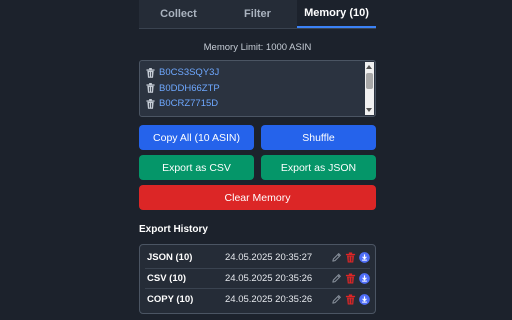 The width and height of the screenshot is (512, 320). I want to click on asin-list-box: B0CS3SQY3J B0DDH66ZTP B0CRZ7715D, so click(257, 88).